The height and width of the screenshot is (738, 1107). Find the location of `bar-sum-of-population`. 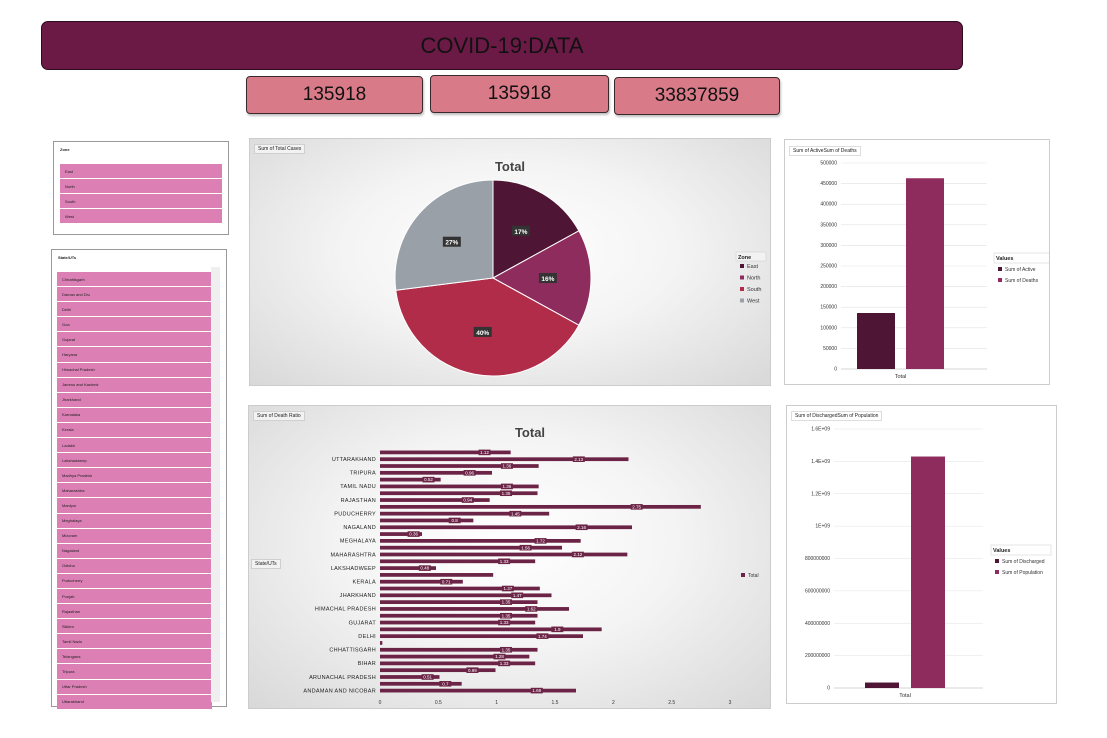

bar-sum-of-population is located at coordinates (928, 572).